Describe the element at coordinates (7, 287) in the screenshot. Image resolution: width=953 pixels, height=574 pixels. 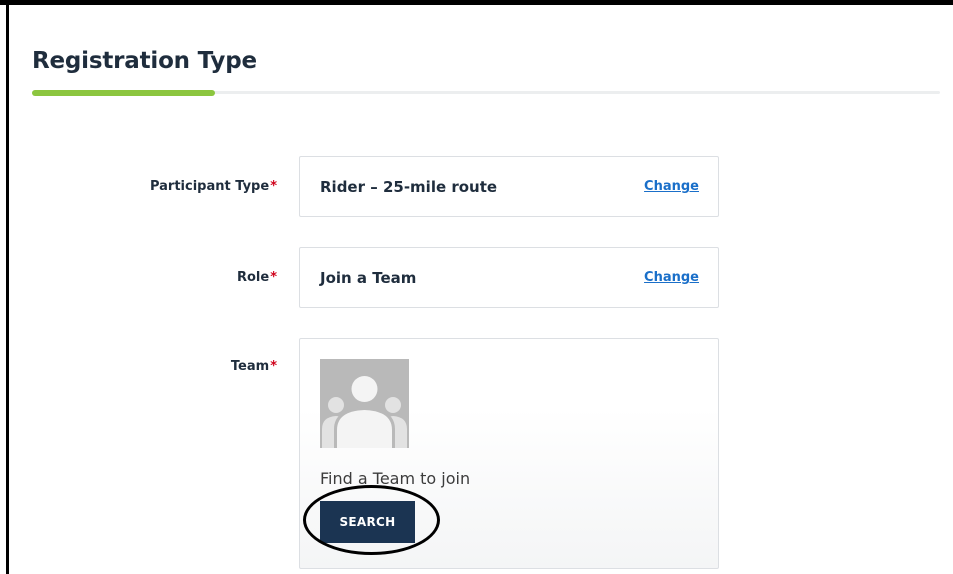
I see `frame-left-border` at that location.